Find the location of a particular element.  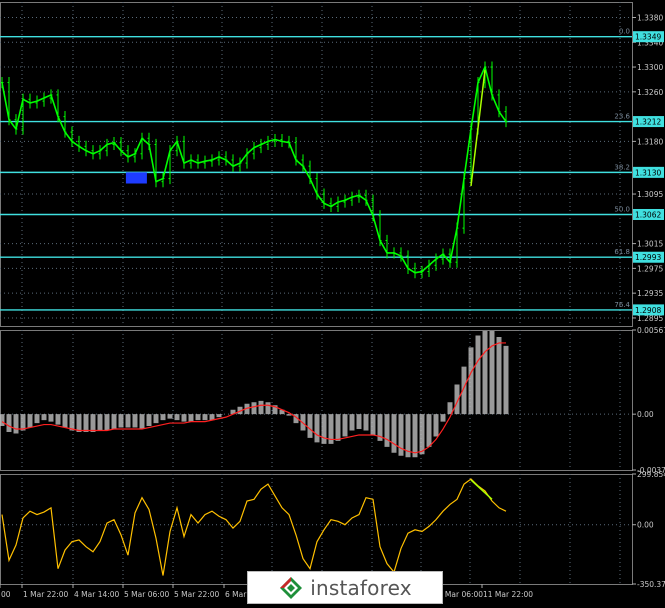

level-price-label: 1.3130 is located at coordinates (648, 172).